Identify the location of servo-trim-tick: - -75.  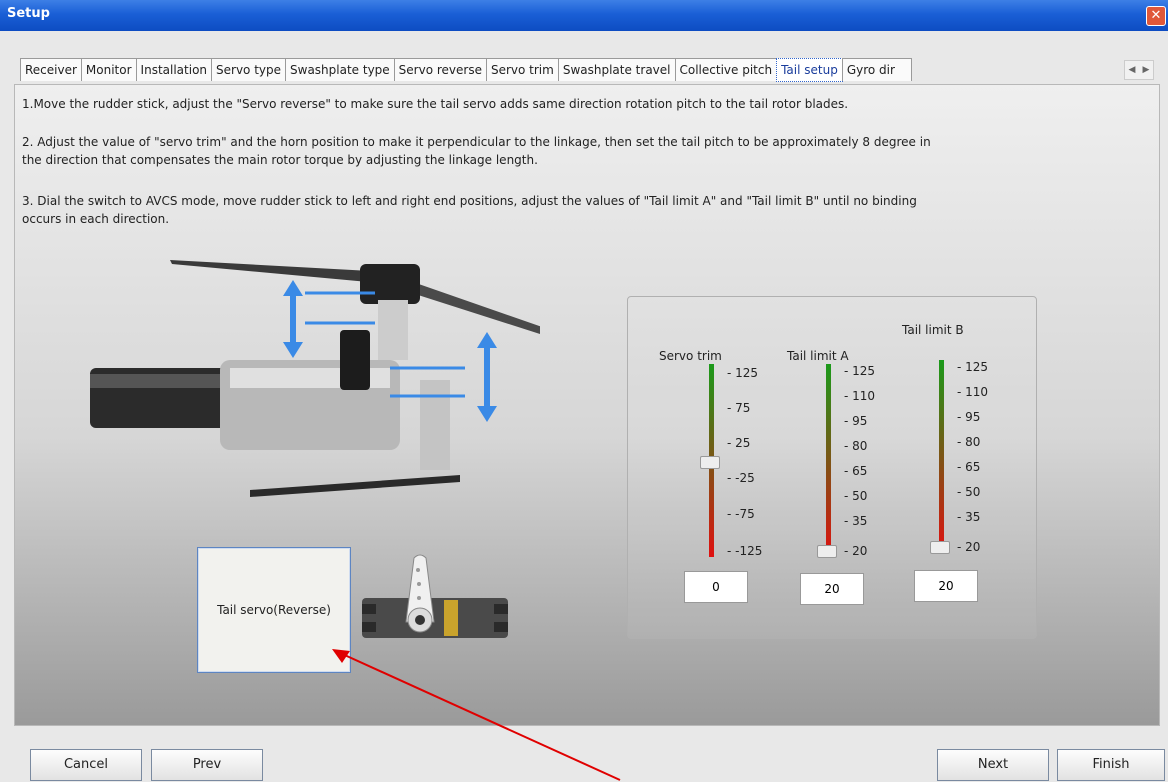
(741, 514).